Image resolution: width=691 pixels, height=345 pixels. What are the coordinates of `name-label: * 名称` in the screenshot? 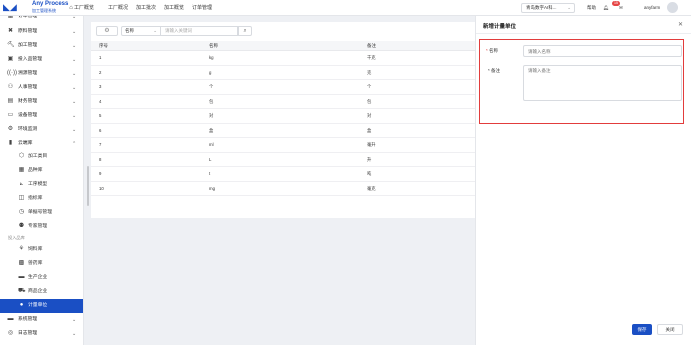 It's located at (492, 50).